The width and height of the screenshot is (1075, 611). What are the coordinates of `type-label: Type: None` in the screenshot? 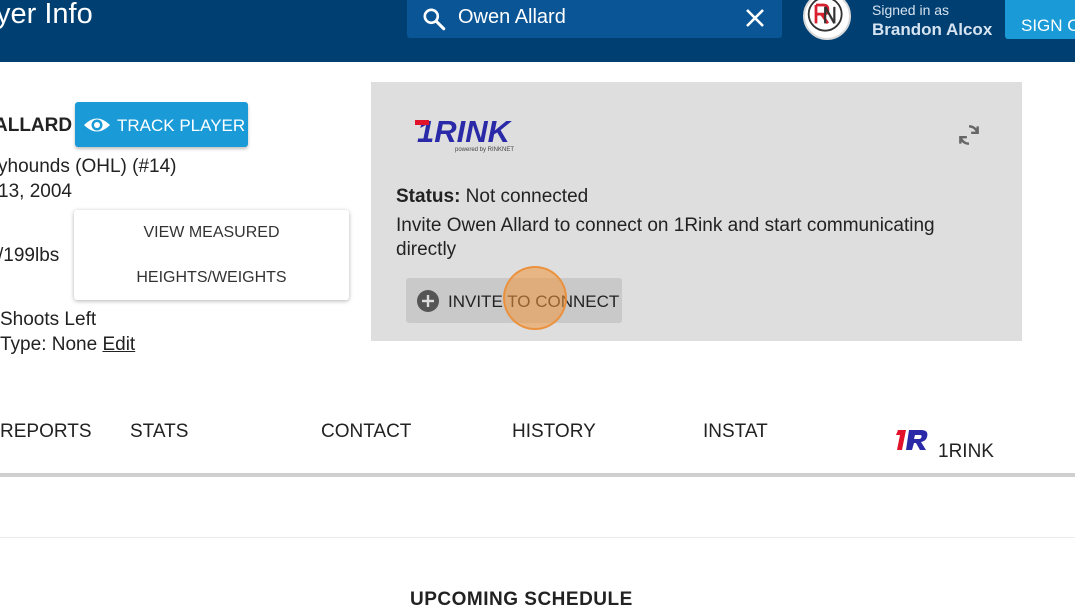 It's located at (51, 344).